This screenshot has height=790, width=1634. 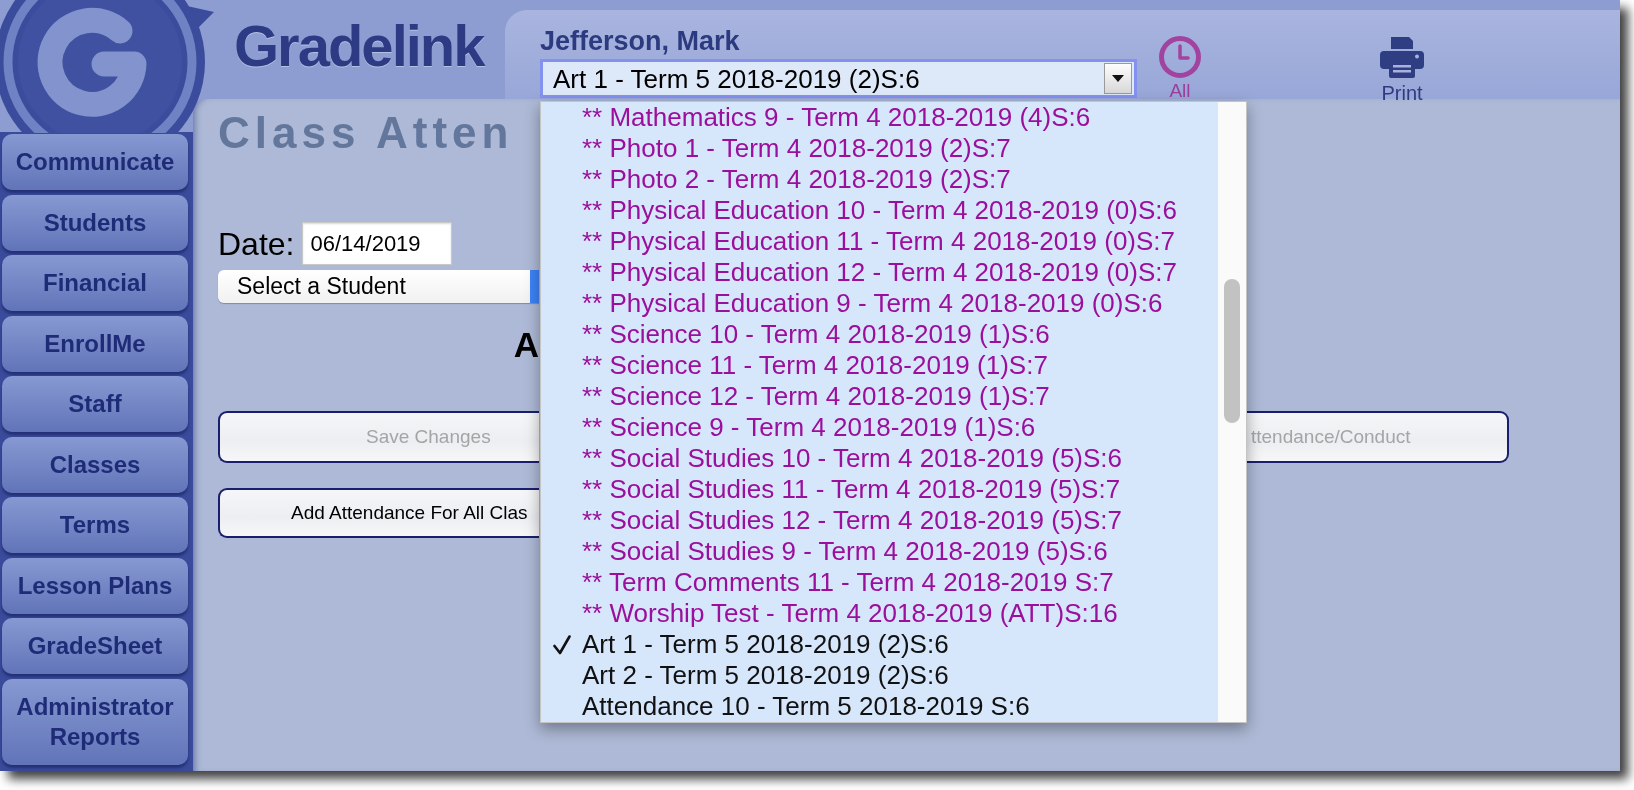 I want to click on sidebar-button: Lesson Plans, so click(x=95, y=585).